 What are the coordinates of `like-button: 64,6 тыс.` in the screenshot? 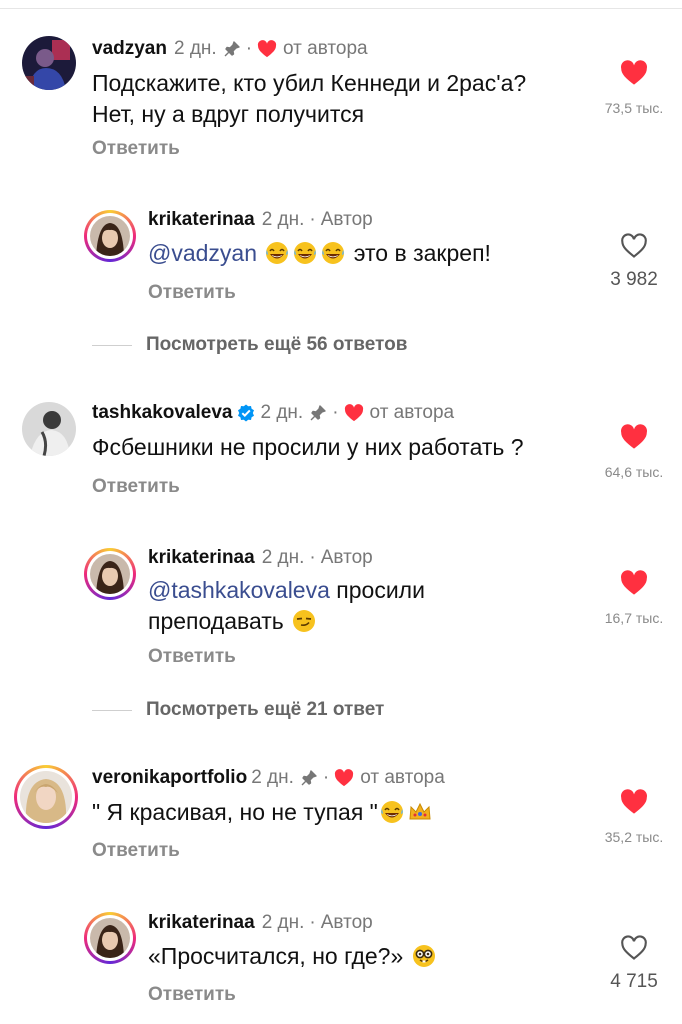 It's located at (634, 452).